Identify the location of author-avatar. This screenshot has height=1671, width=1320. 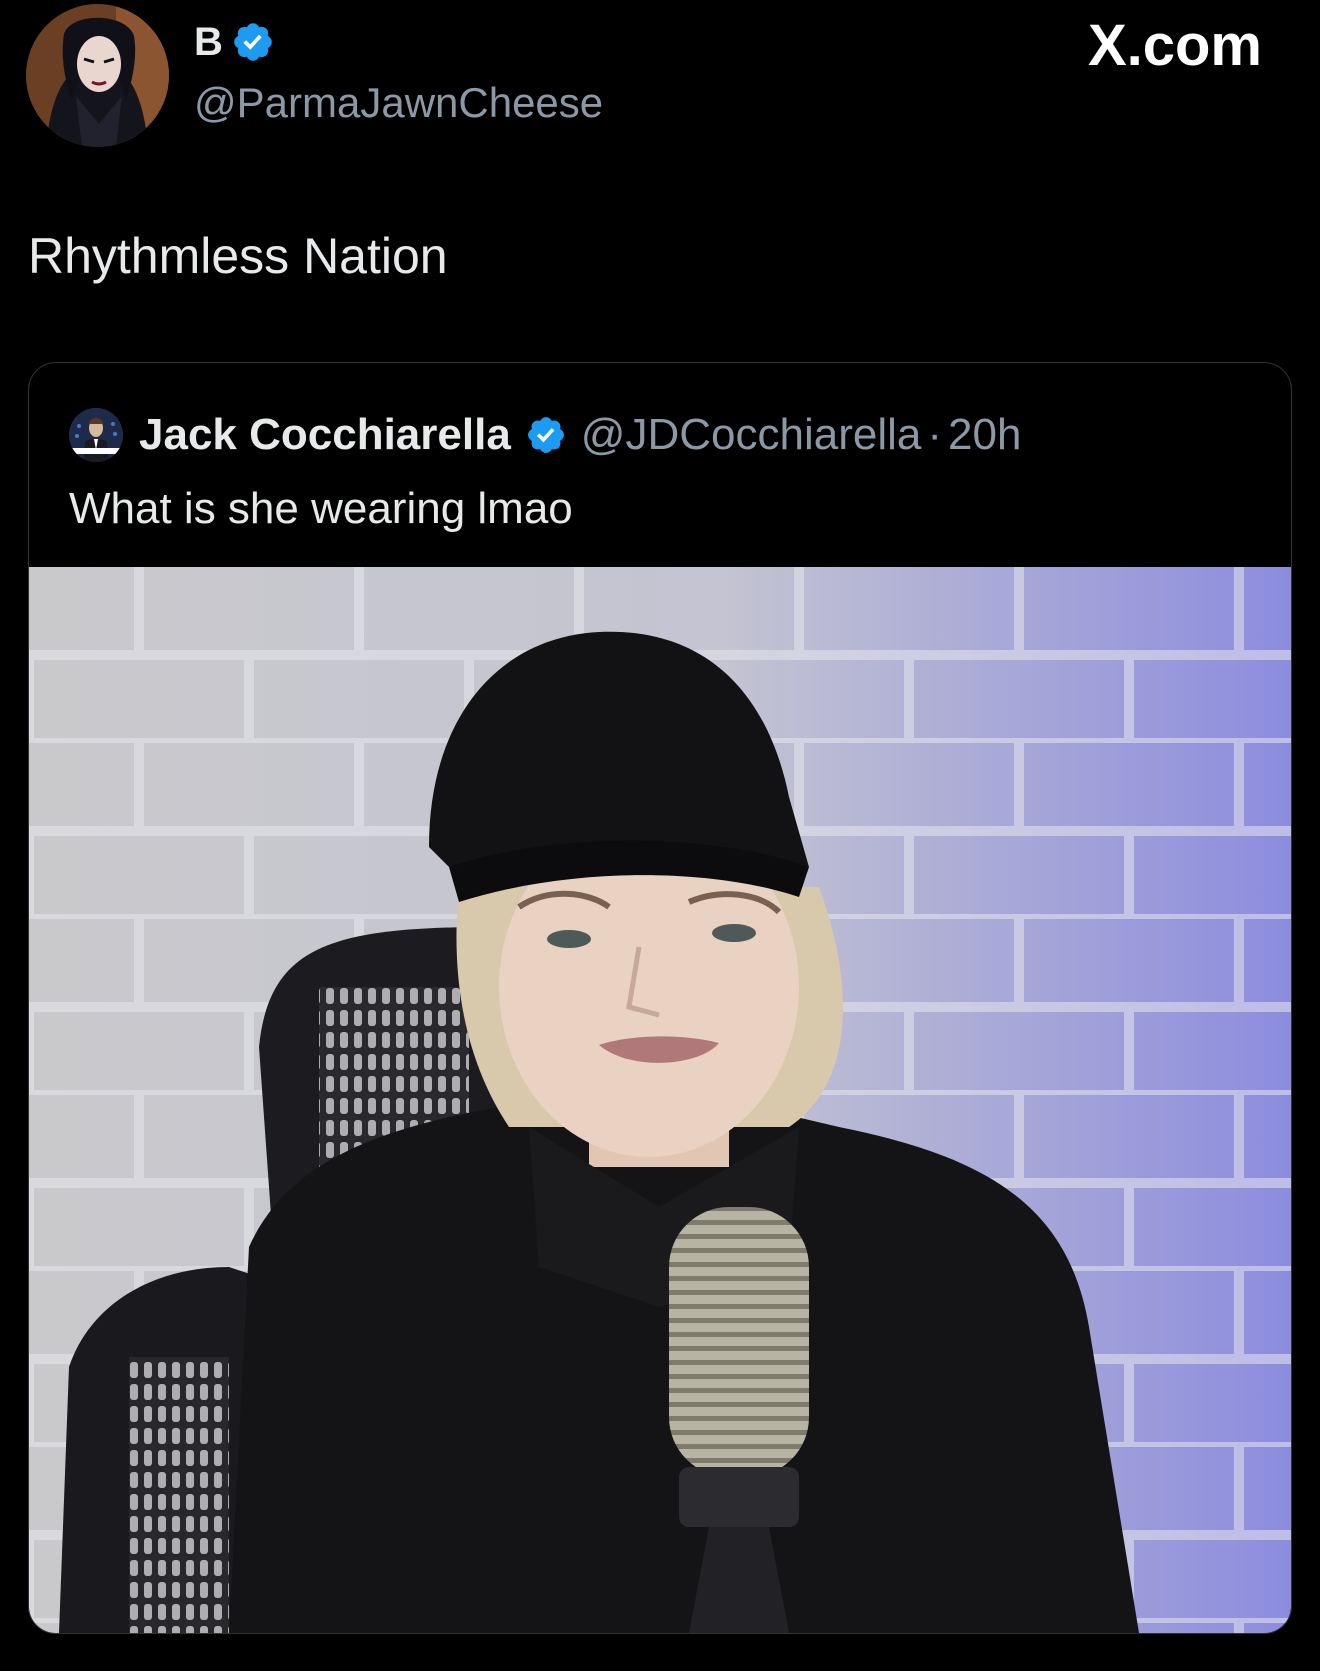
(97, 75).